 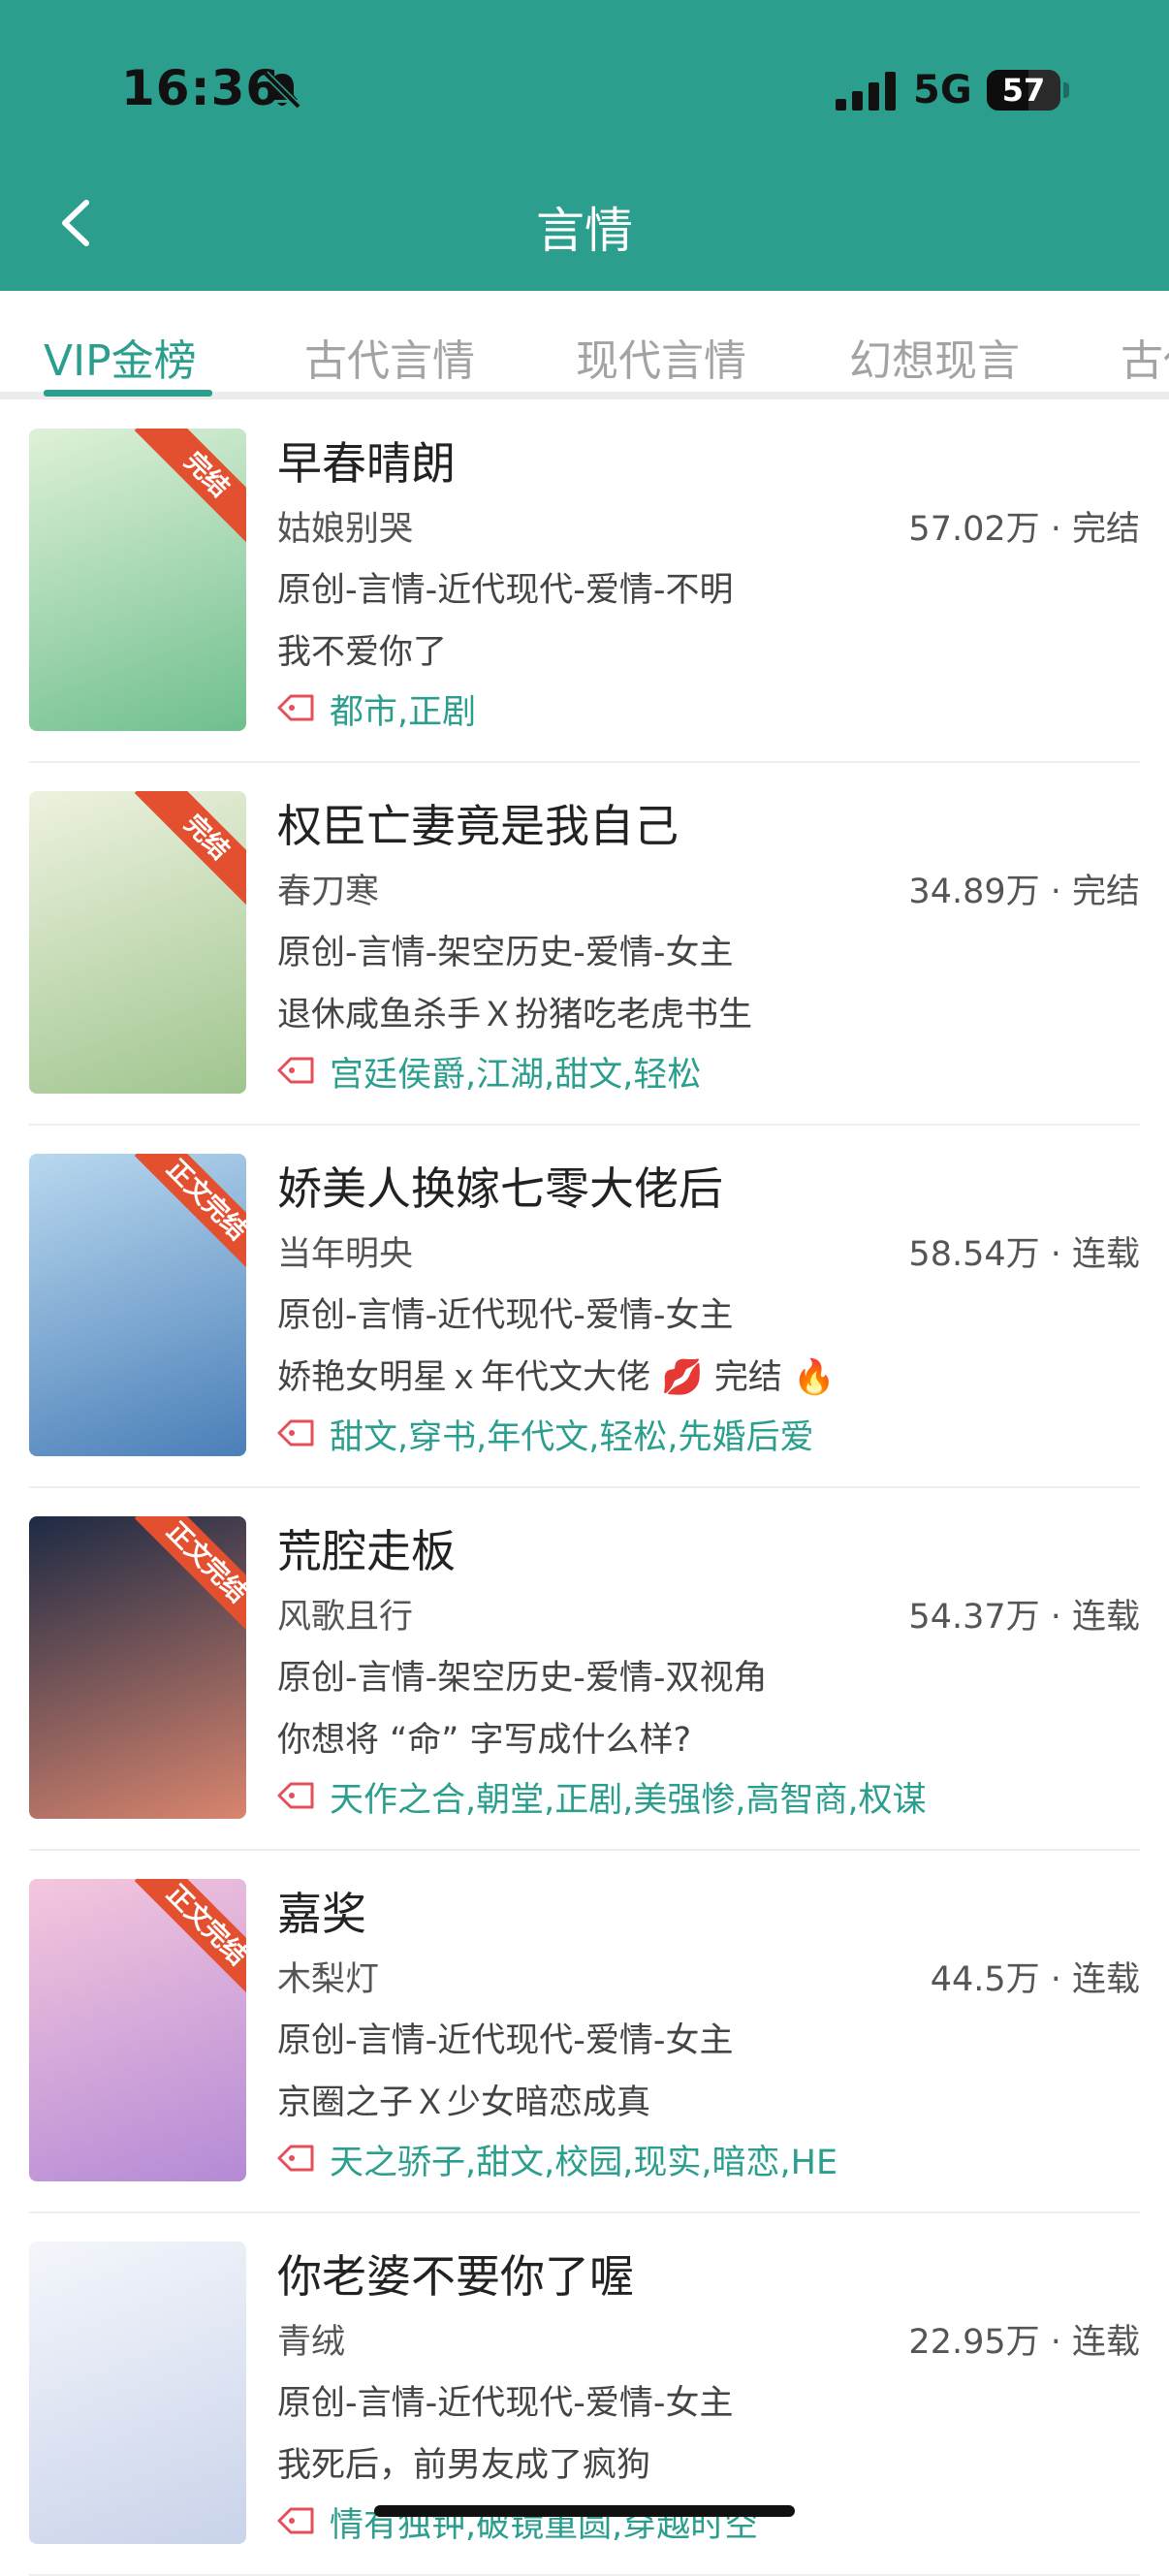 I want to click on book-word-count-status: 44.5万 · 连载, so click(x=1035, y=1979).